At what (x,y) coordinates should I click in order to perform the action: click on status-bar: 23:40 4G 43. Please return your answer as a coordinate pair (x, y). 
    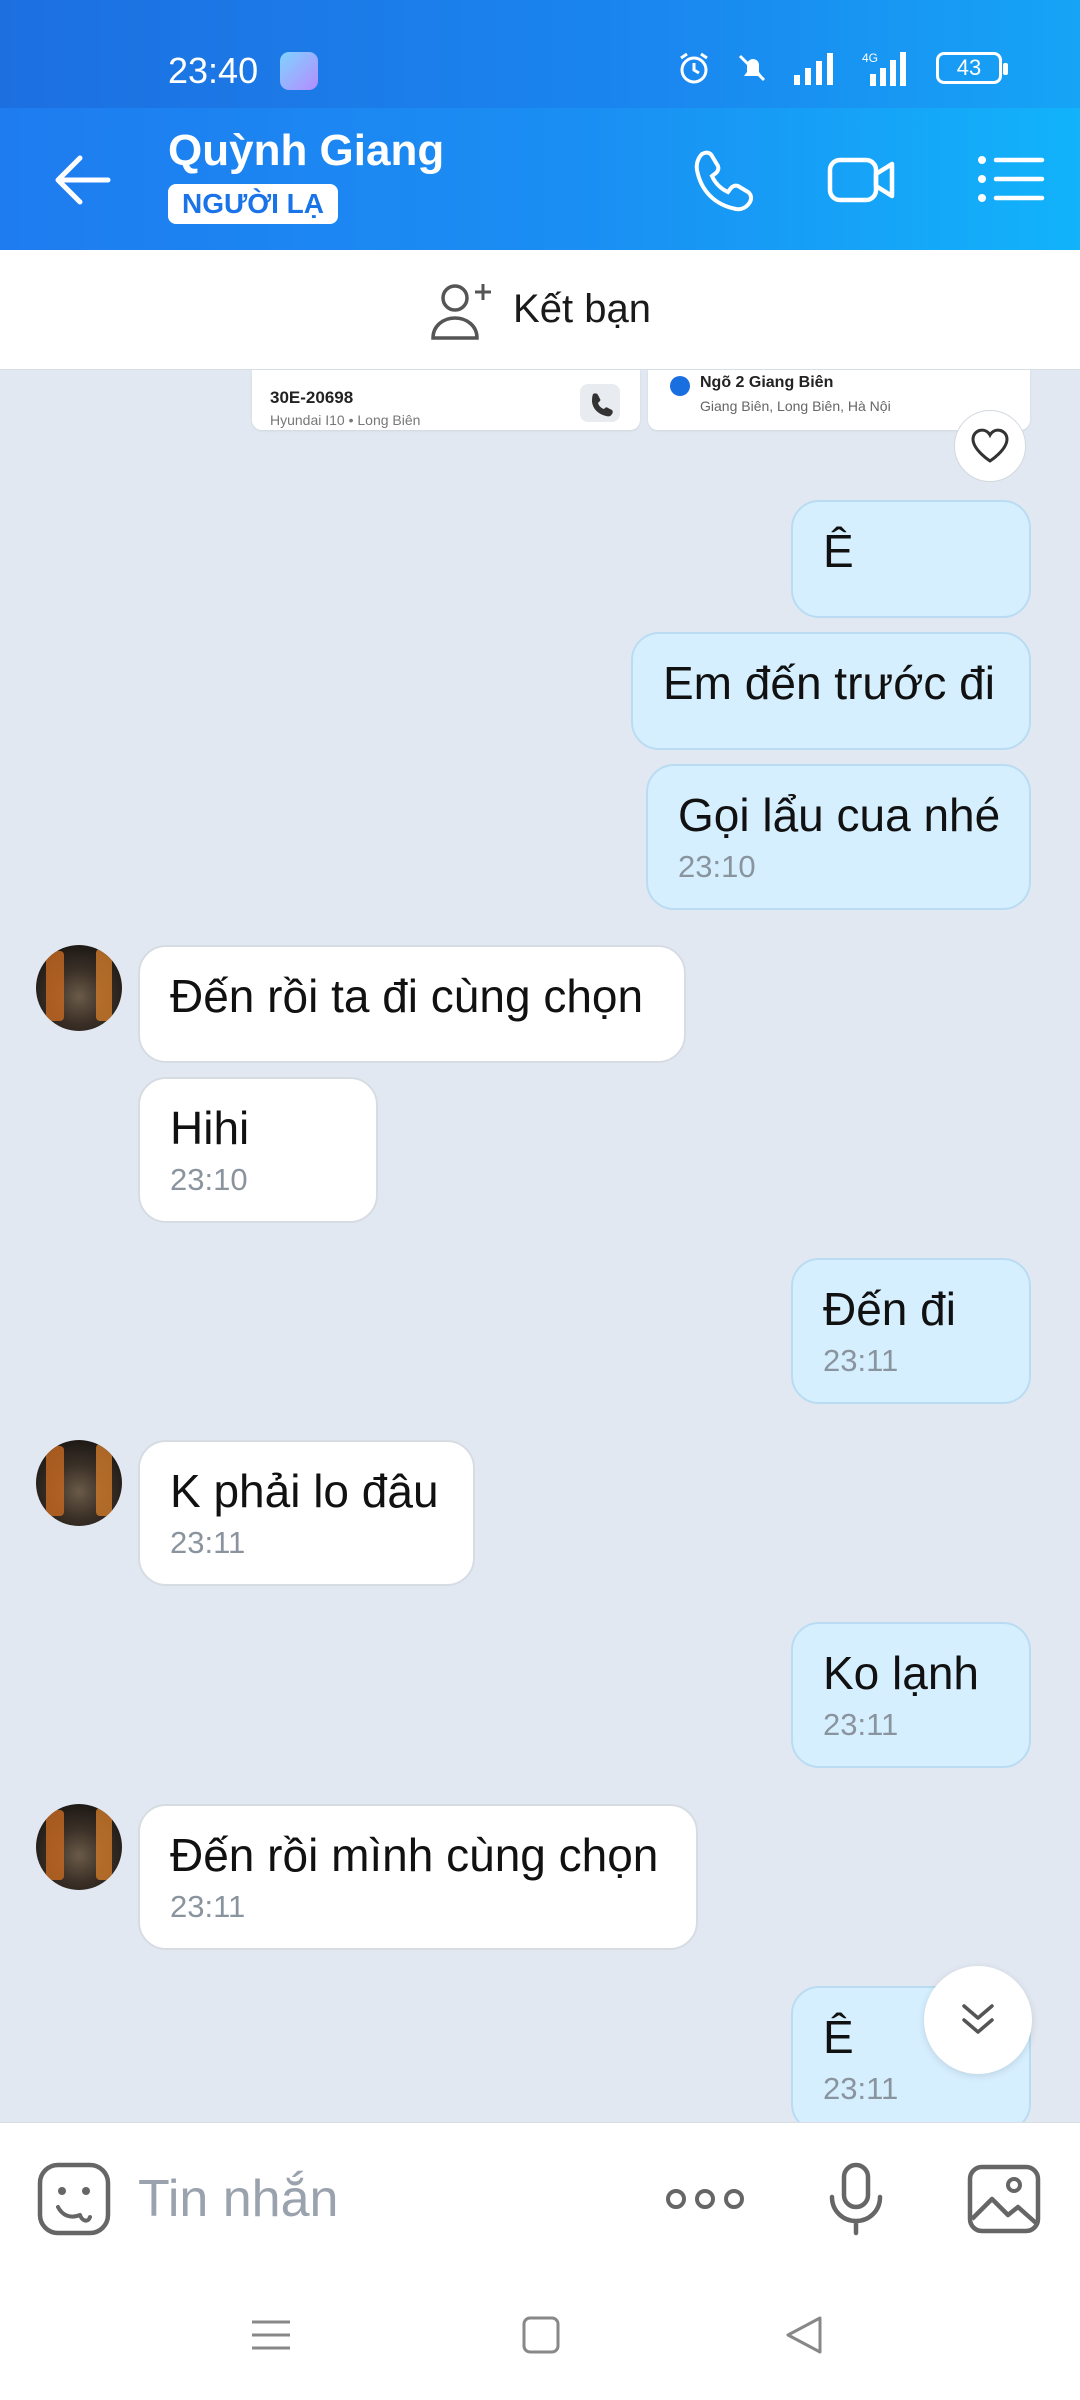
    Looking at the image, I should click on (540, 54).